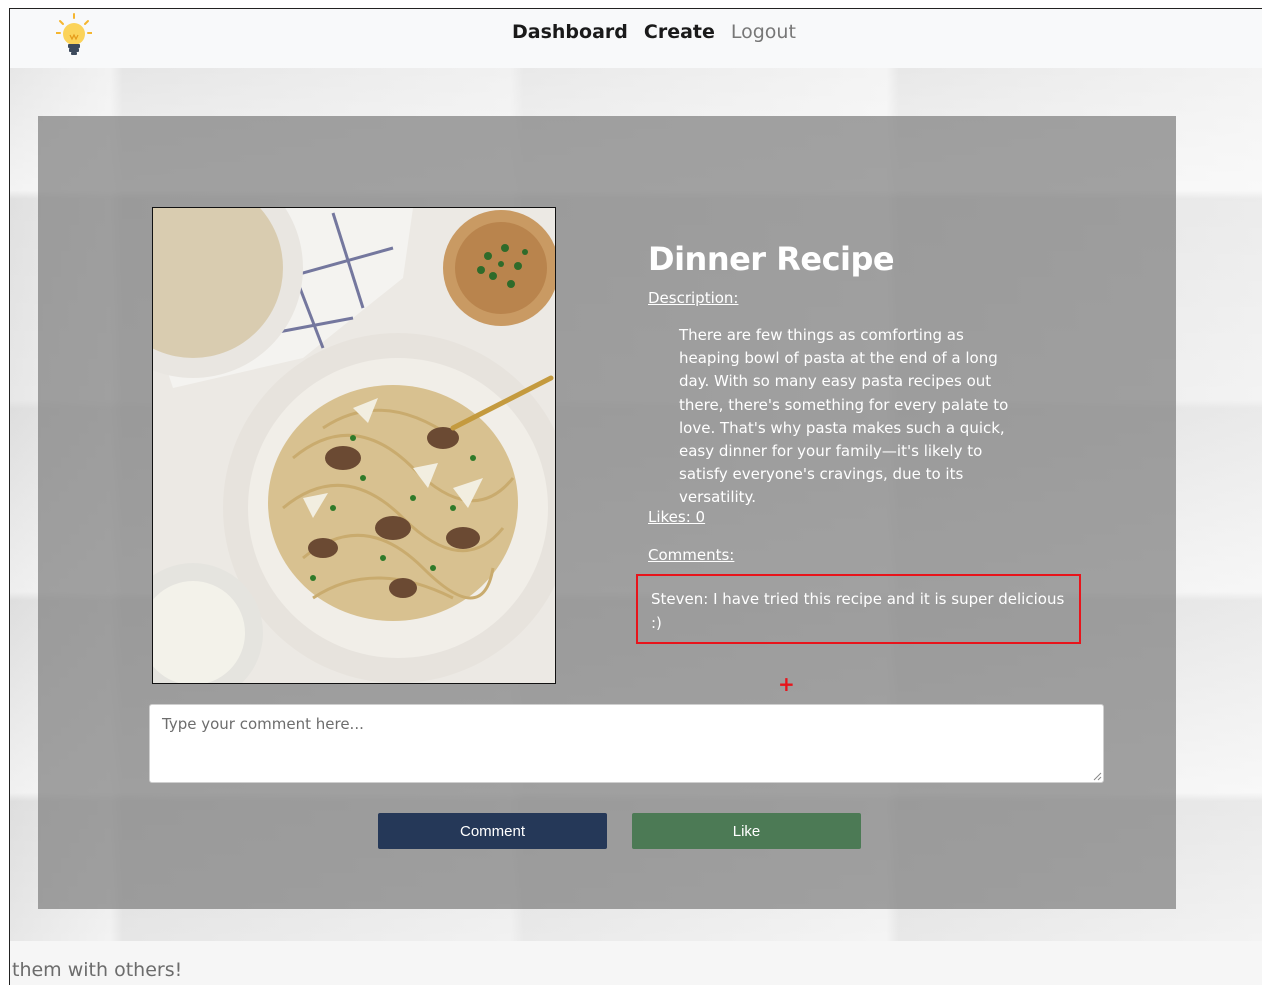 The height and width of the screenshot is (985, 1262). Describe the element at coordinates (570, 32) in the screenshot. I see `nav-dashboard-link: Dashboard` at that location.